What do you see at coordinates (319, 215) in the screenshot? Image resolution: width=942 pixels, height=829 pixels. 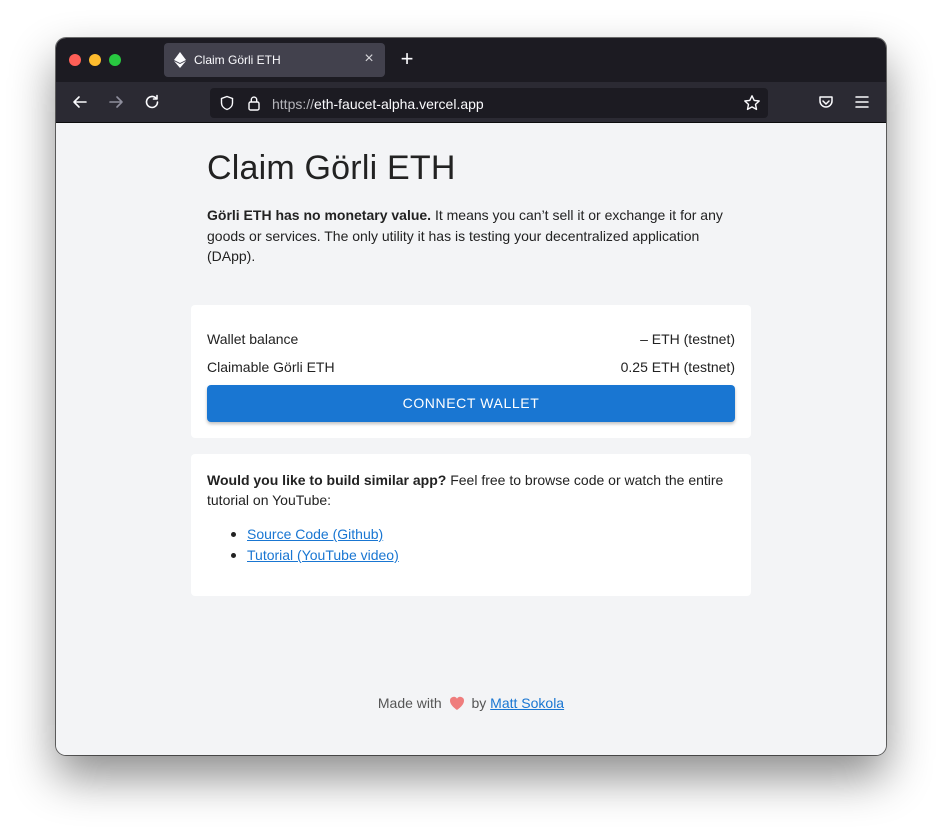 I see `intro-bold: Görli ETH has no monetary value.` at bounding box center [319, 215].